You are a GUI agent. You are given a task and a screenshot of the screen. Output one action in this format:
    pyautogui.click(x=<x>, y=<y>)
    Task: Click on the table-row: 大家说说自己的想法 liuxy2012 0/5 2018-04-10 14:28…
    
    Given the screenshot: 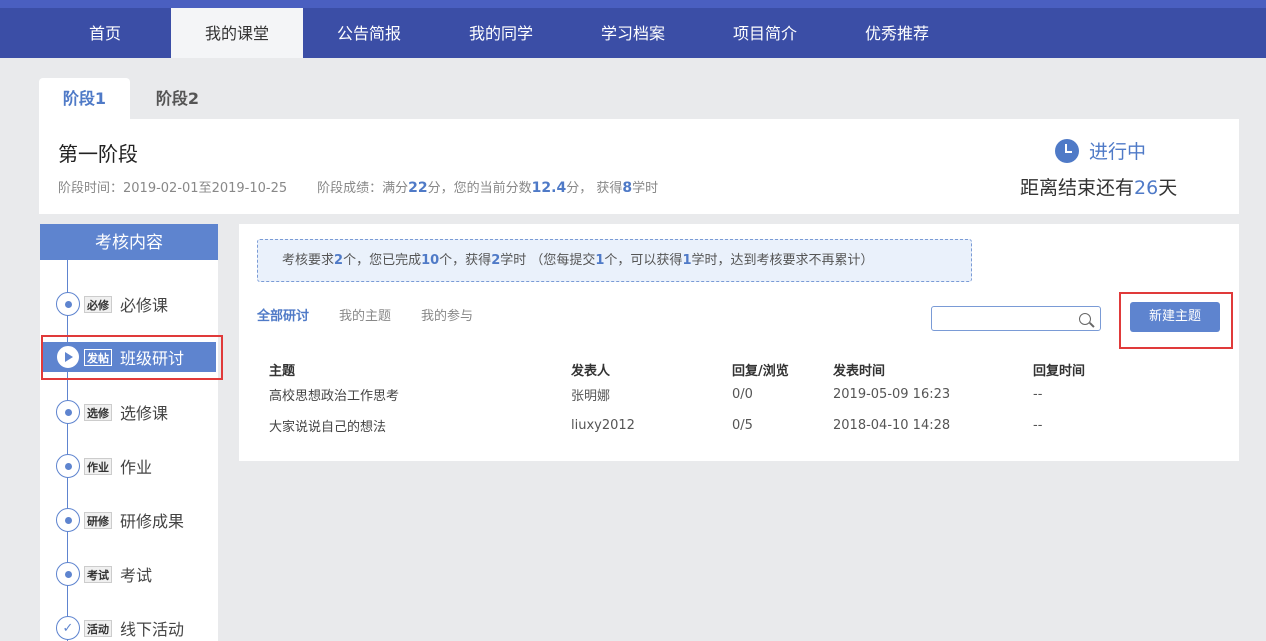 What is the action you would take?
    pyautogui.click(x=701, y=425)
    